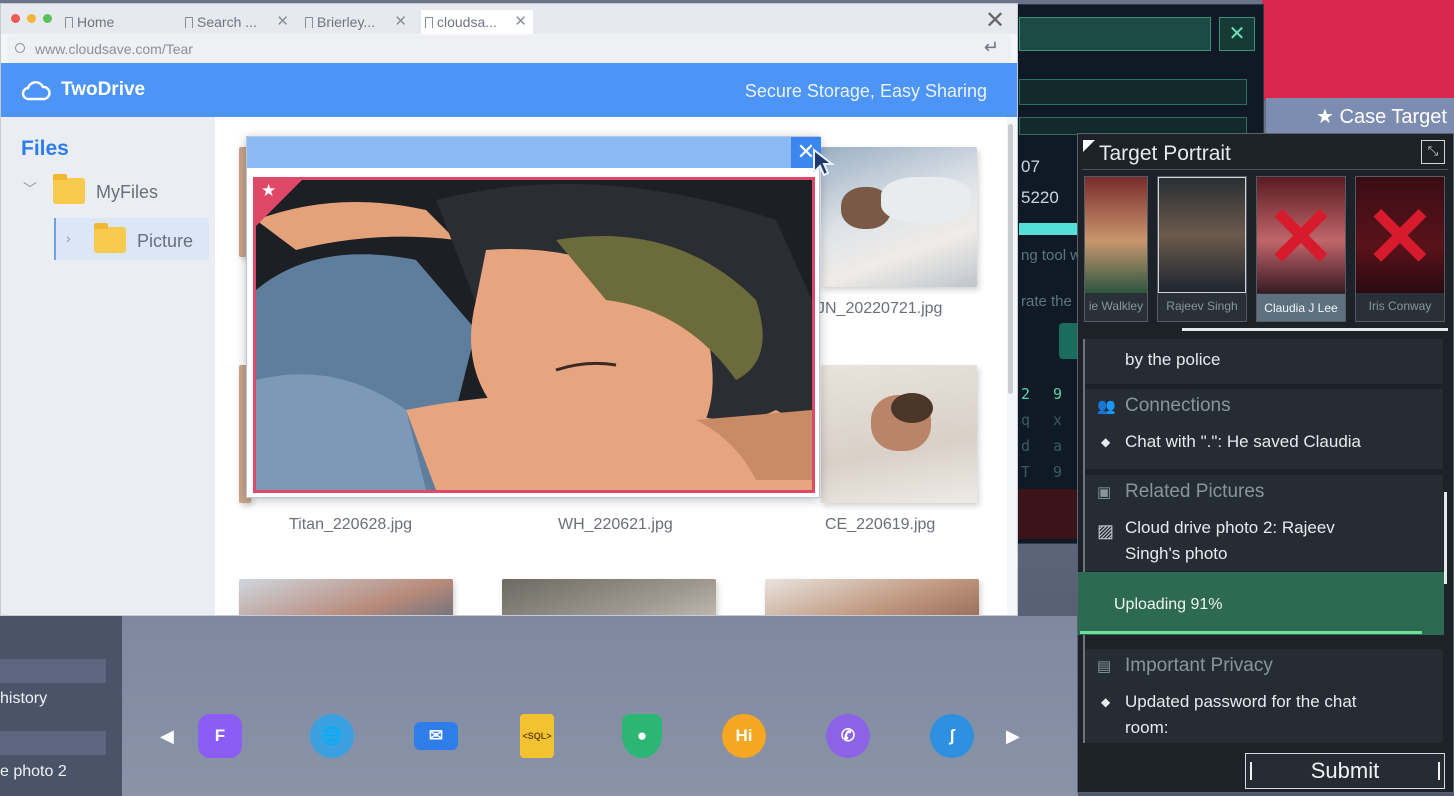  I want to click on url-text: www.cloudsave.com/Tear, so click(114, 49).